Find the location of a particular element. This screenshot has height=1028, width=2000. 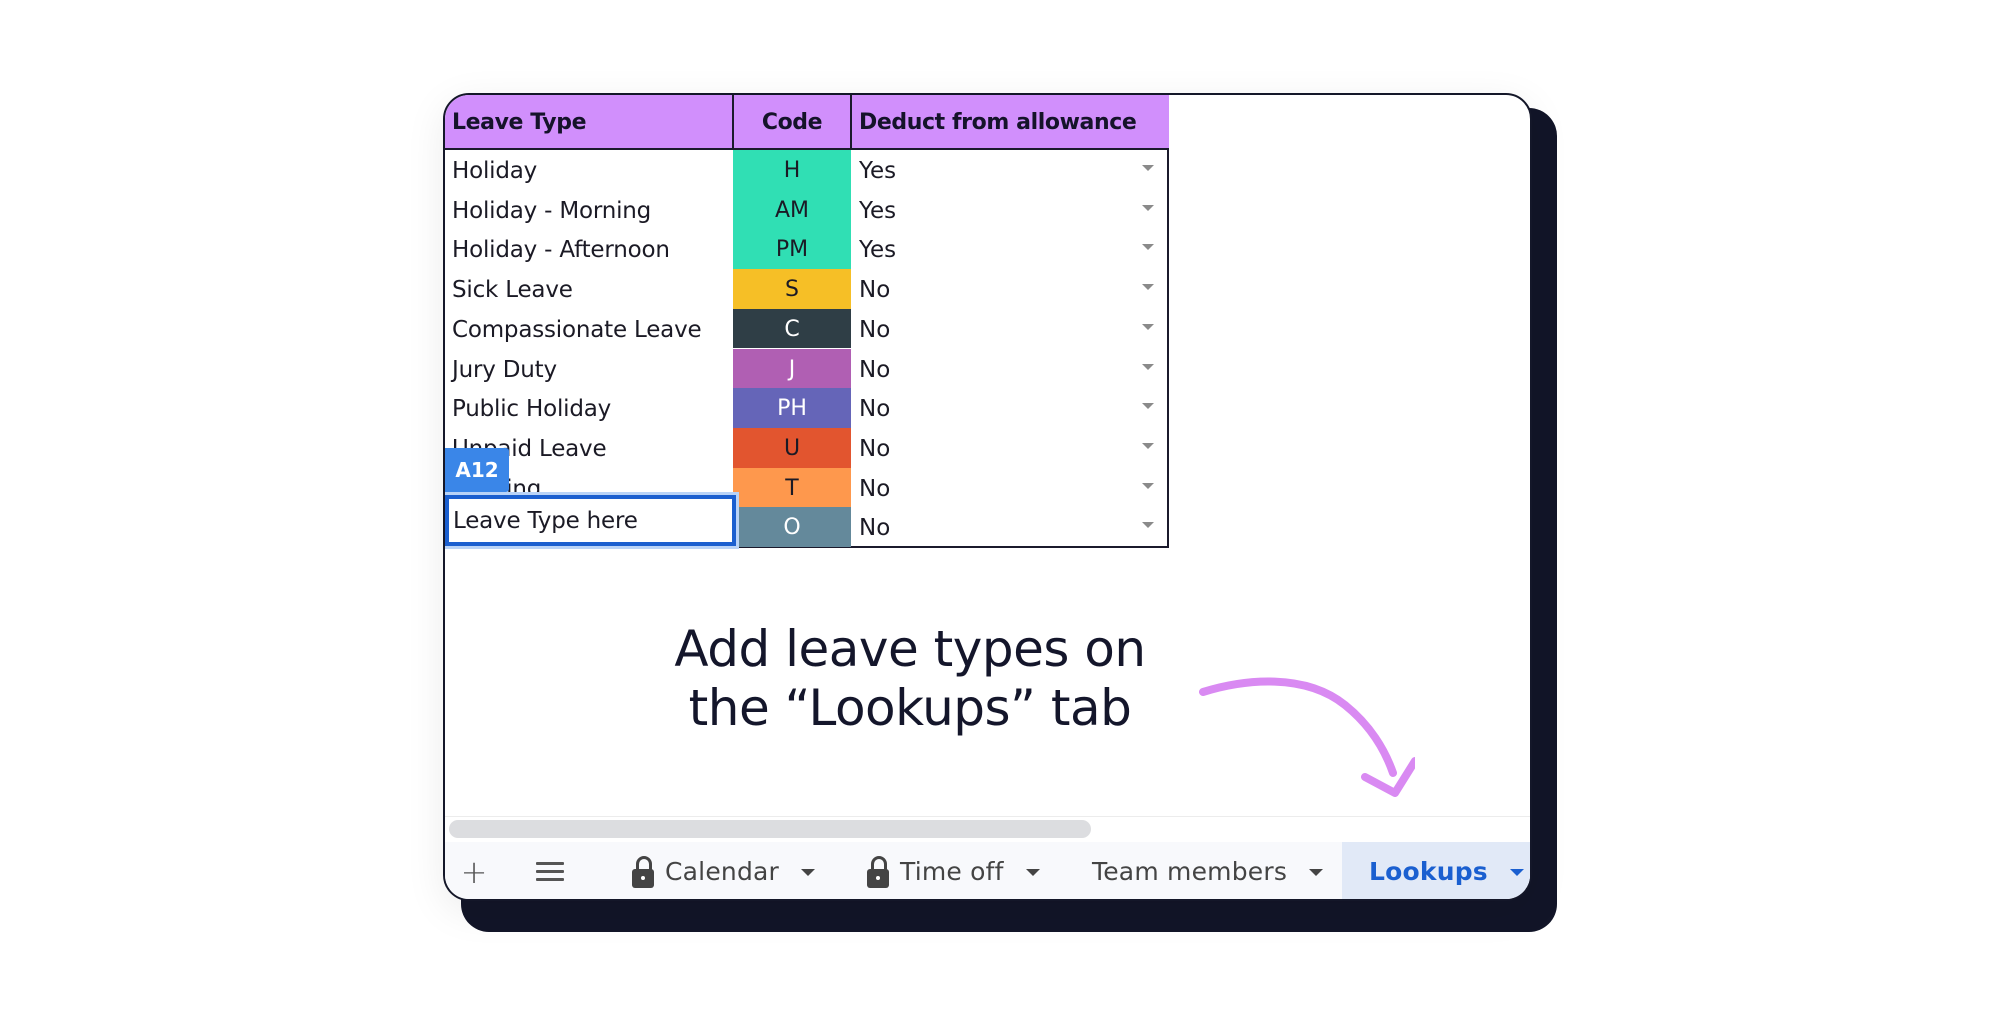

tab-time-off: Time off is located at coordinates (953, 870).